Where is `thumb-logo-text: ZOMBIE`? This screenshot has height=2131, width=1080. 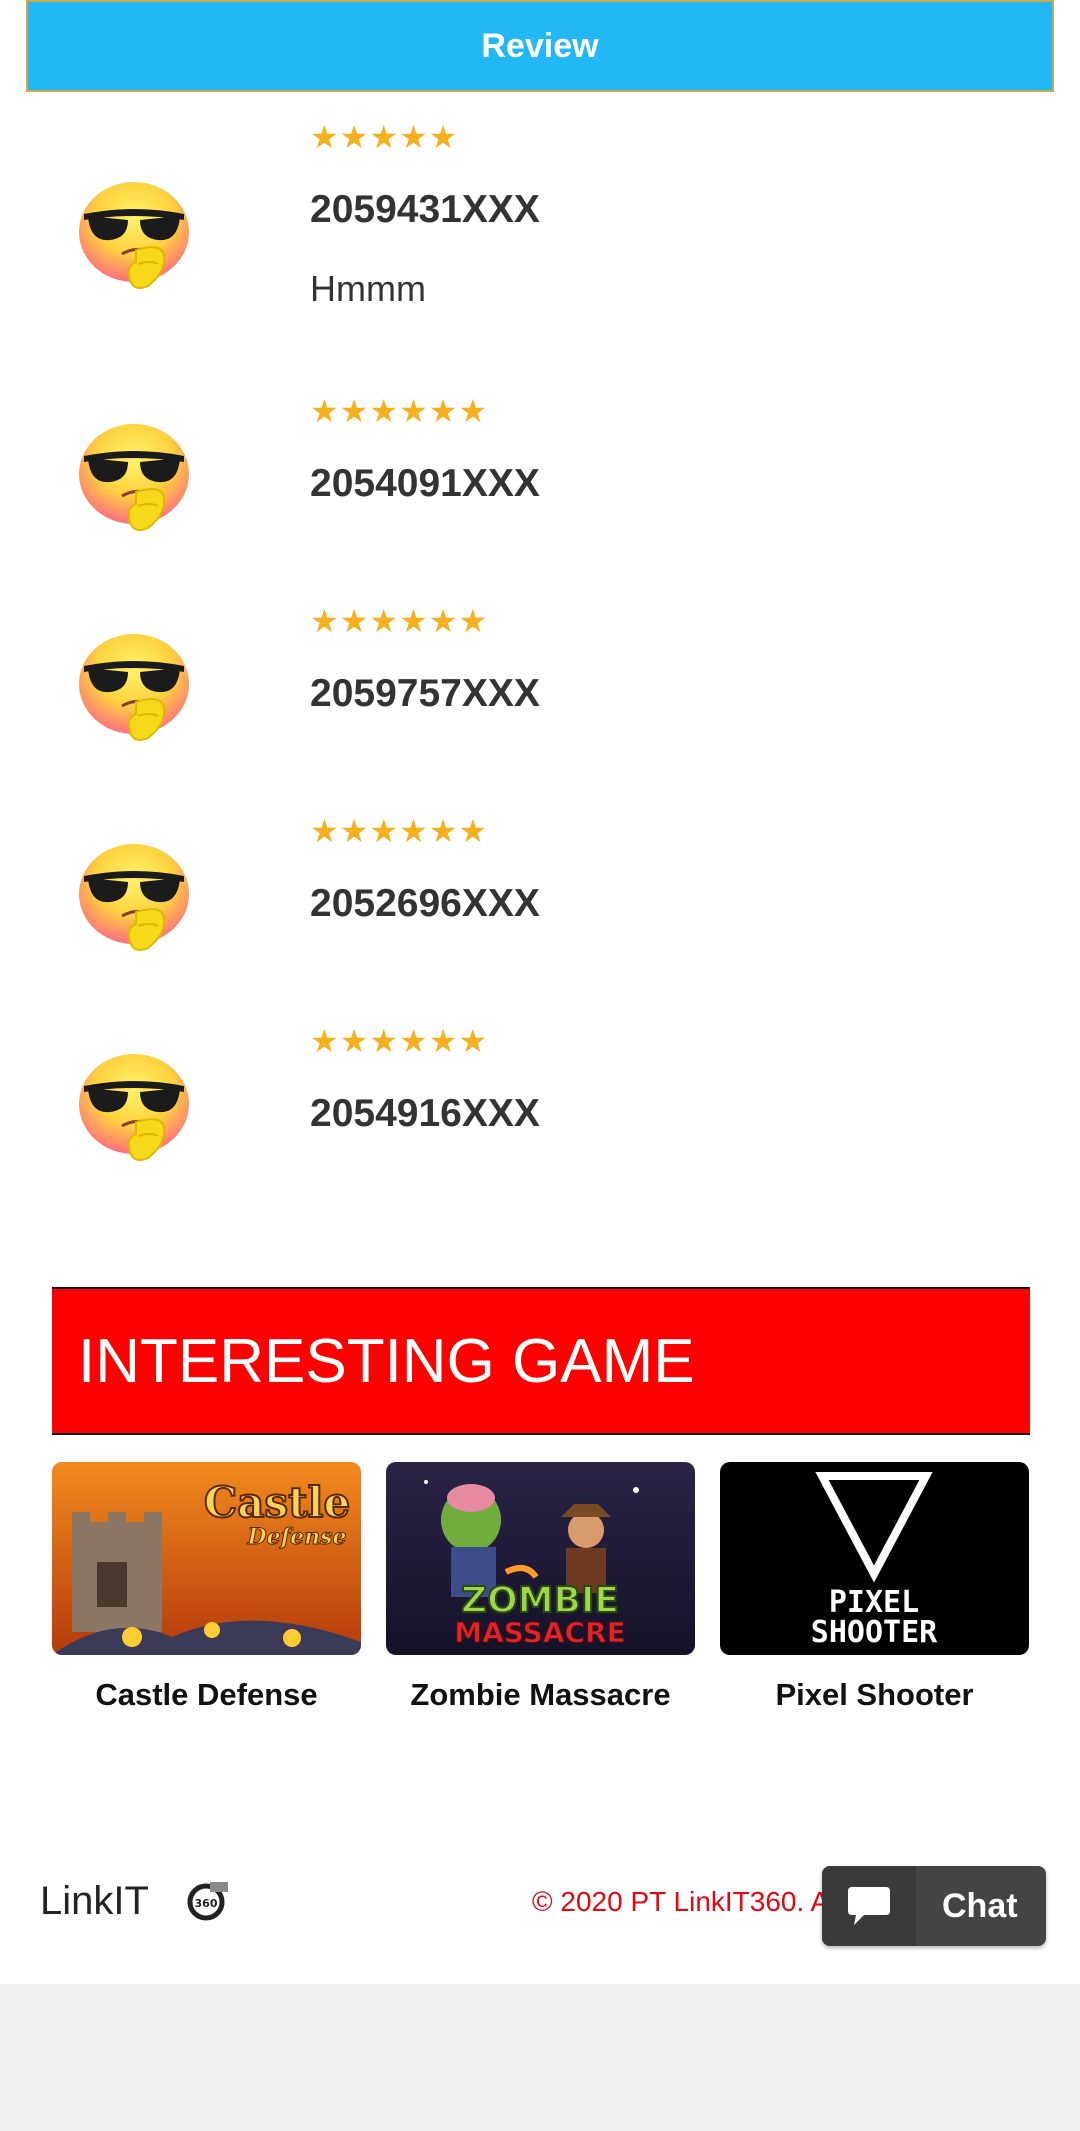 thumb-logo-text: ZOMBIE is located at coordinates (540, 1600).